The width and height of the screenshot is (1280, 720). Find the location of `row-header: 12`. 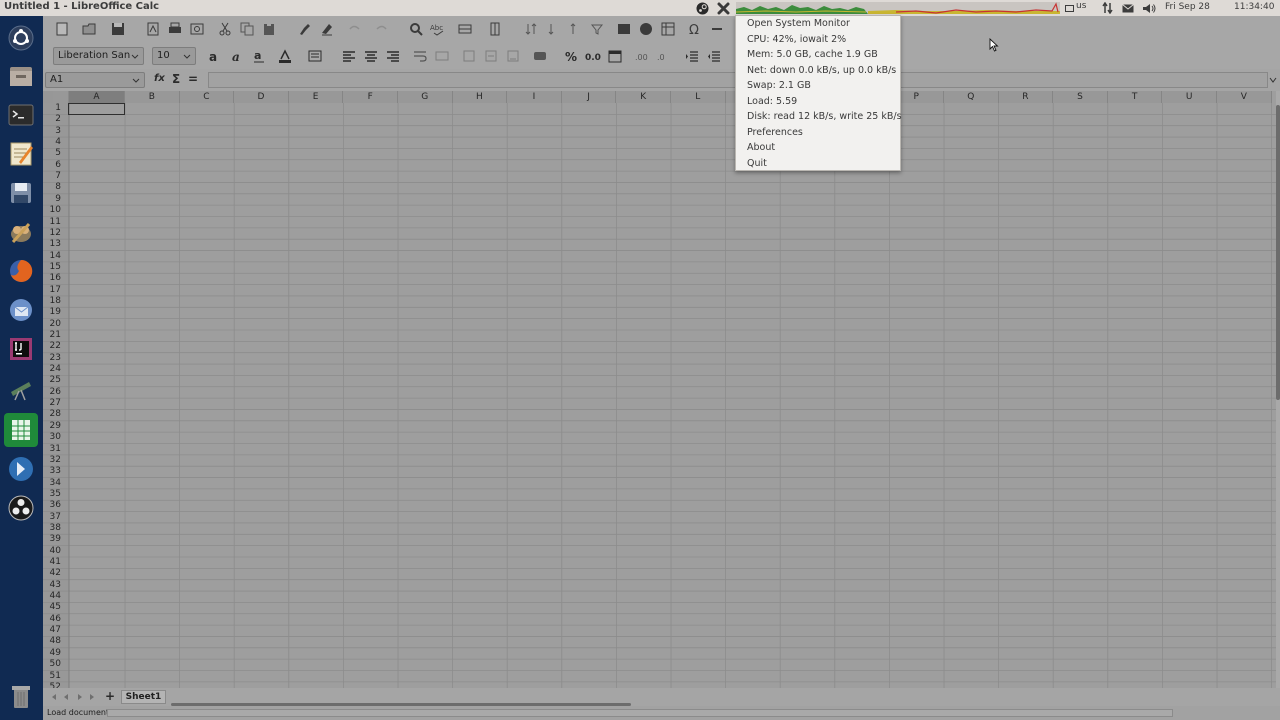

row-header: 12 is located at coordinates (53, 233).